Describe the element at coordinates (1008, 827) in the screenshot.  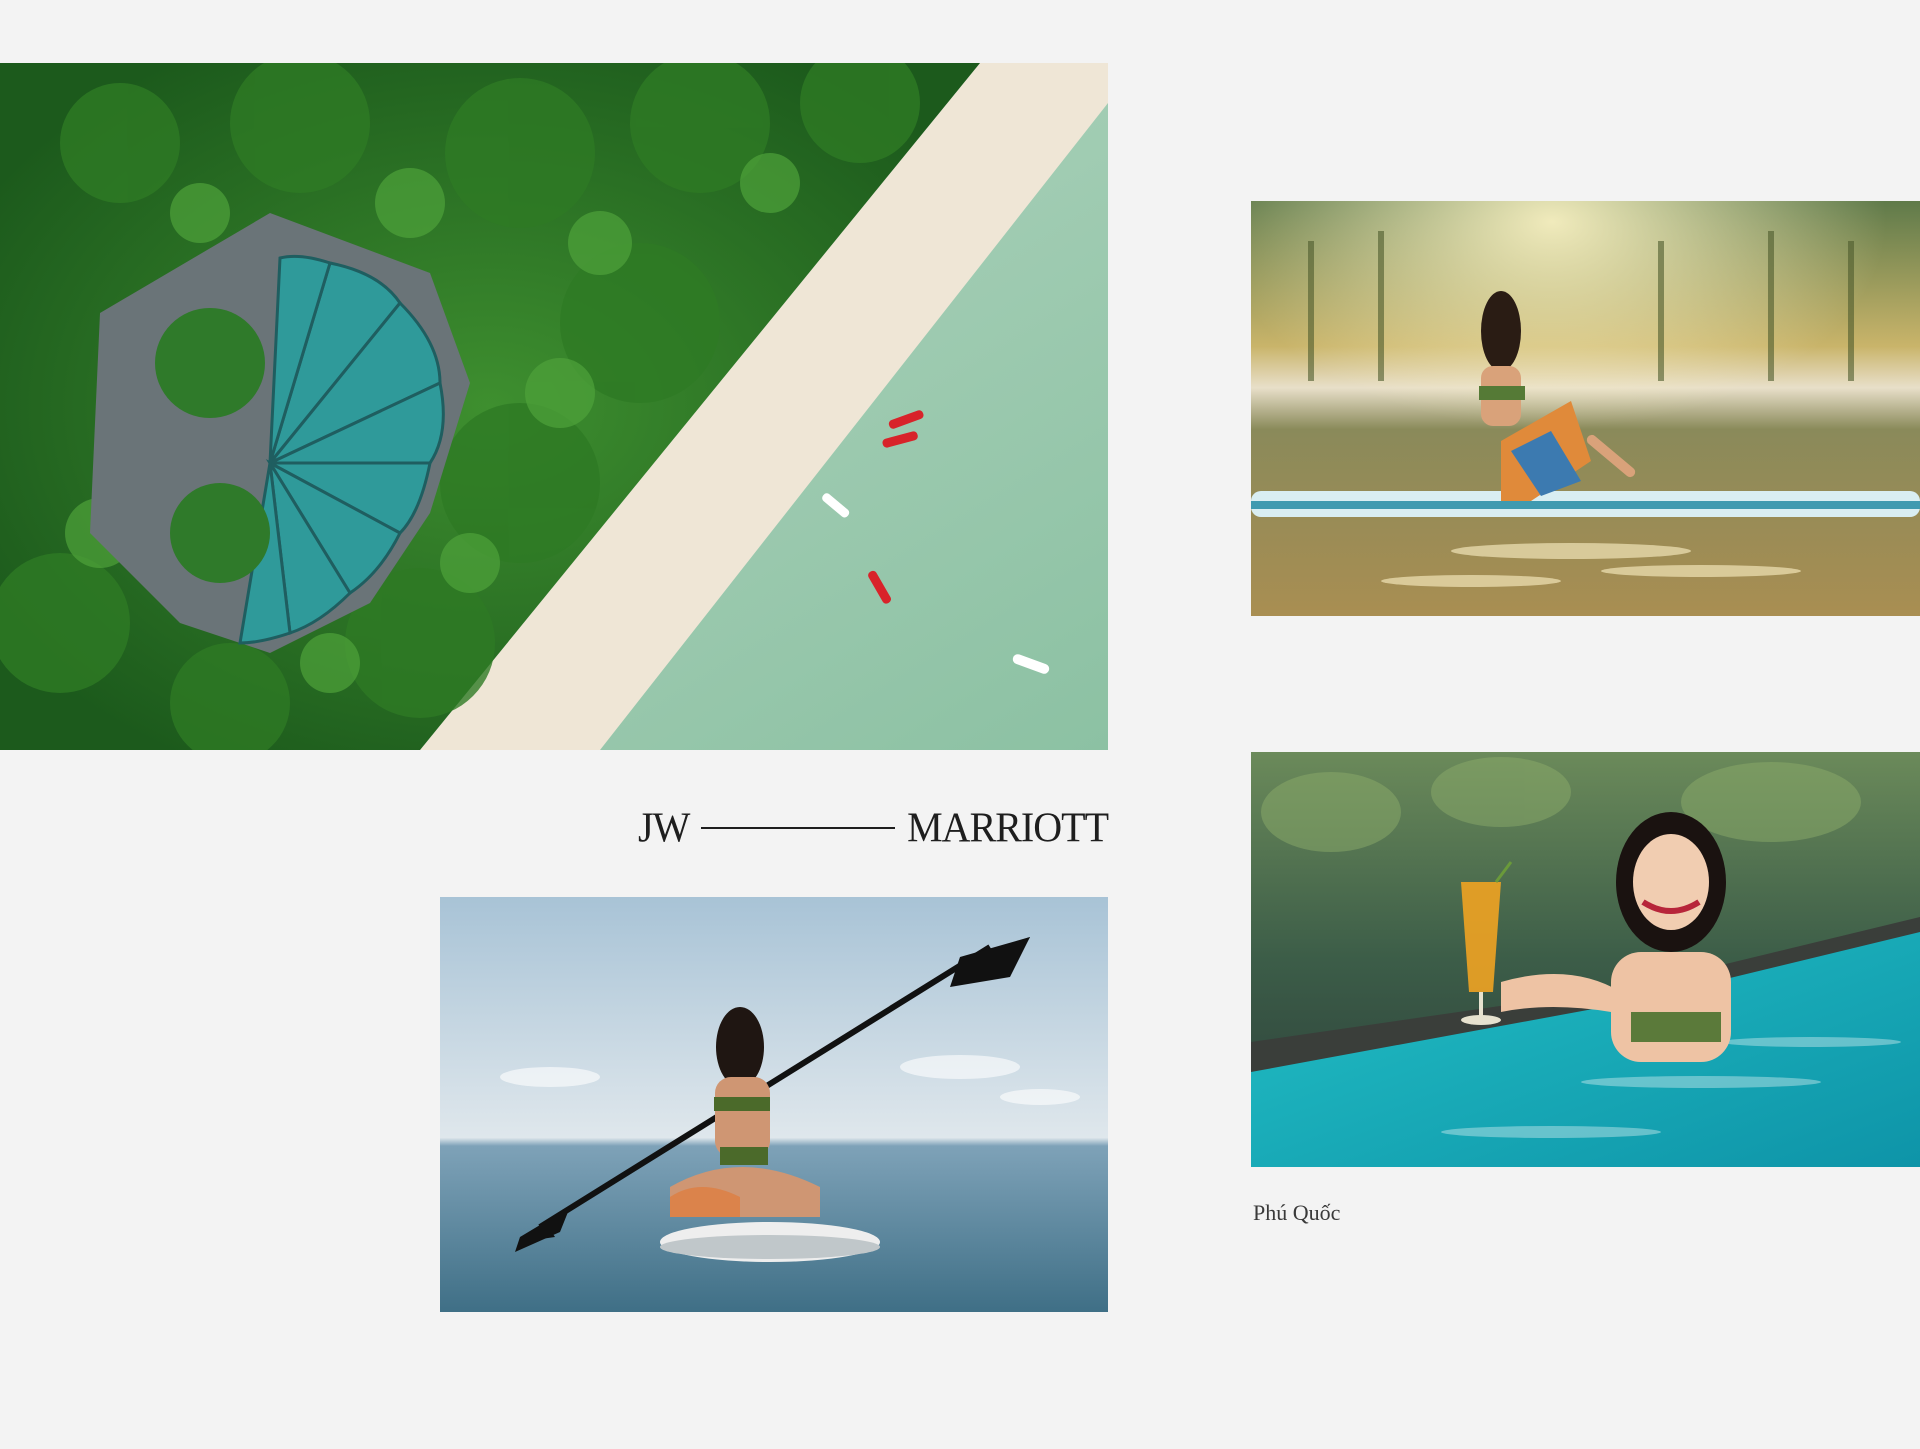
I see `brand-right-word: MARRIOTT` at that location.